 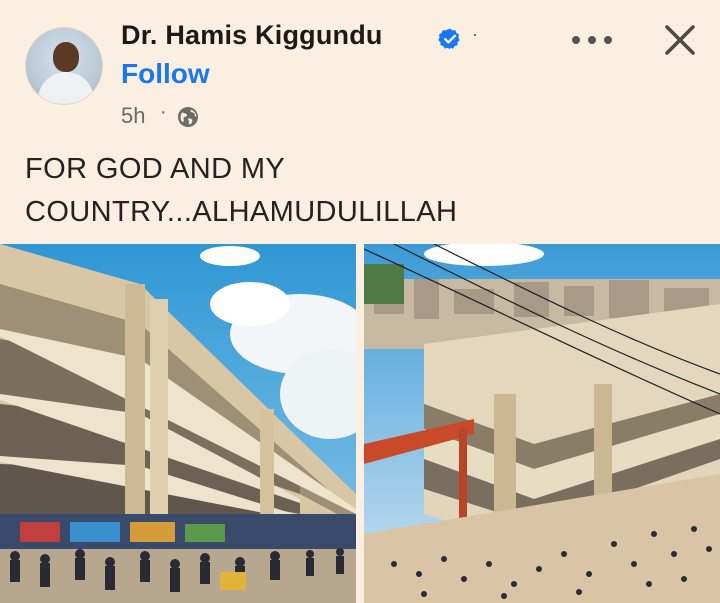 What do you see at coordinates (252, 35) in the screenshot?
I see `author-name: Dr. Hamis Kiggundu` at bounding box center [252, 35].